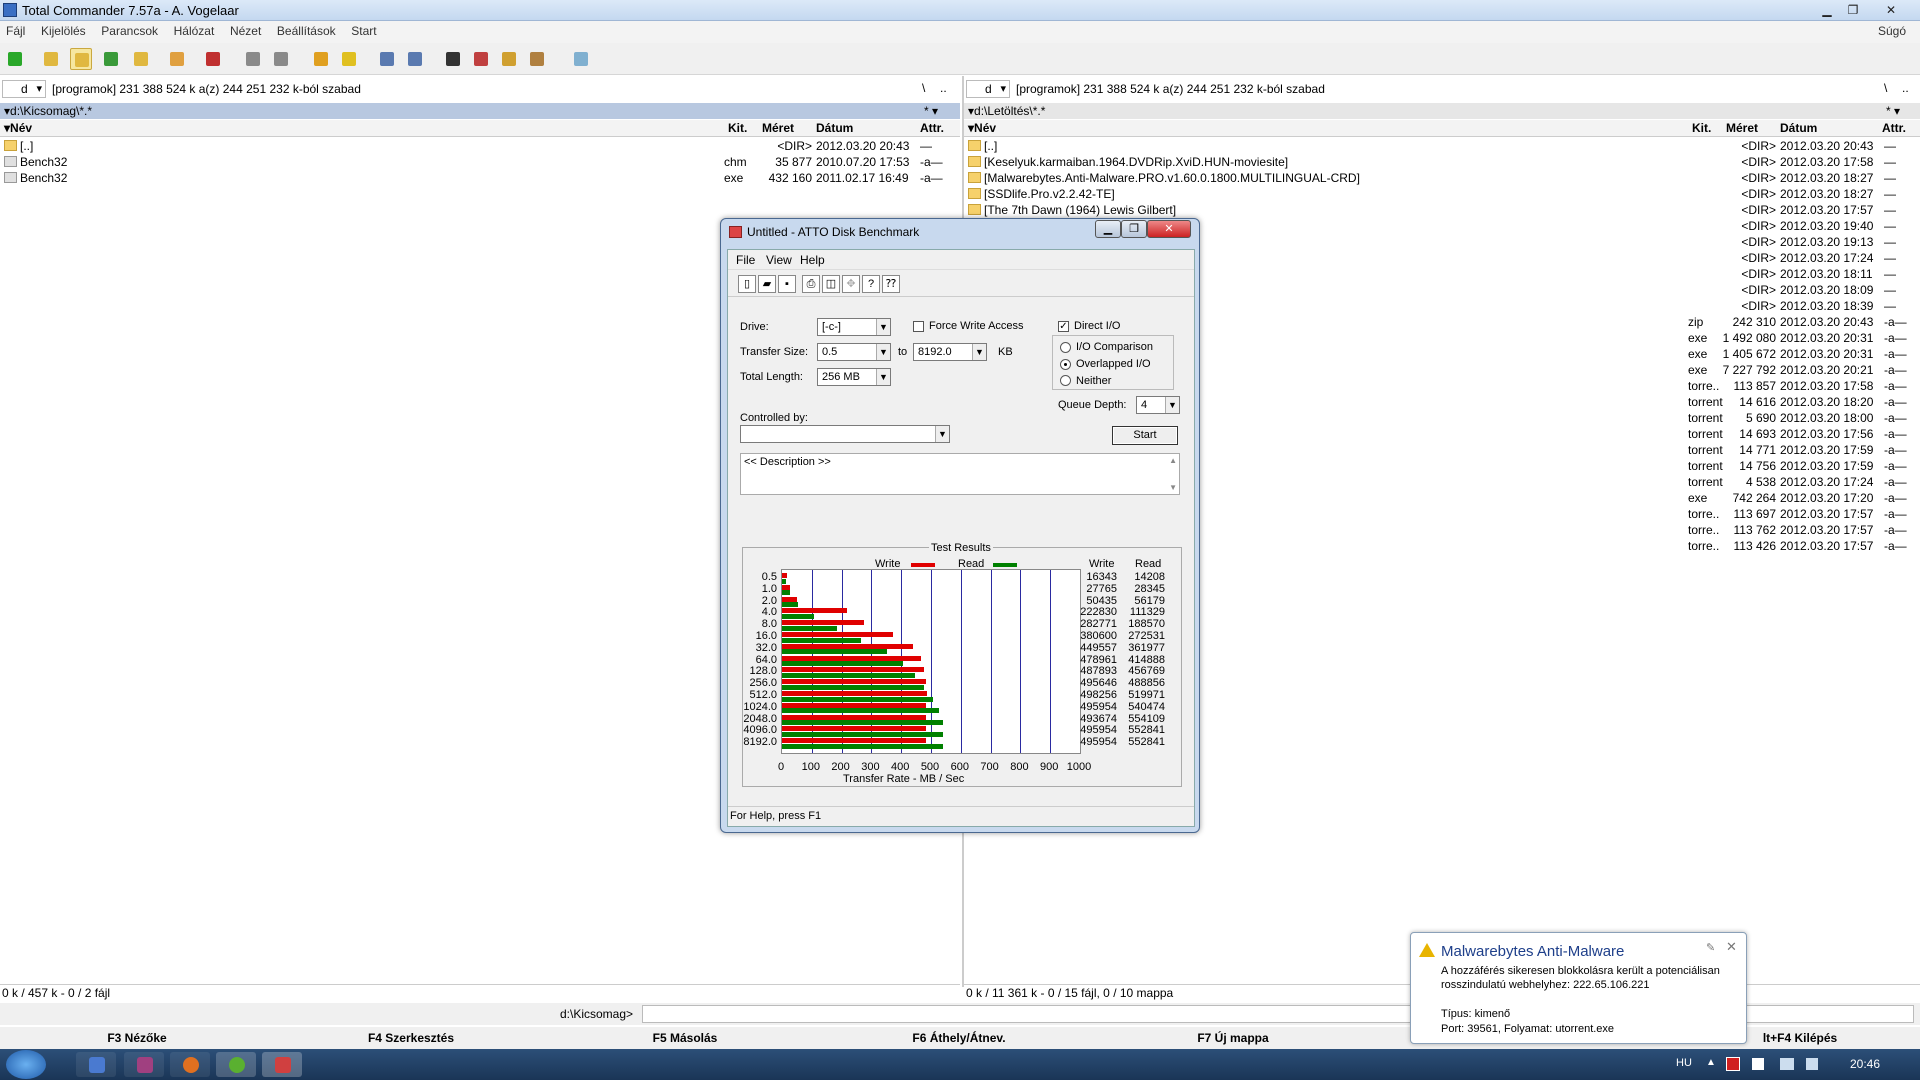 This screenshot has height=1080, width=1920. What do you see at coordinates (349, 59) in the screenshot?
I see `unpack-button` at bounding box center [349, 59].